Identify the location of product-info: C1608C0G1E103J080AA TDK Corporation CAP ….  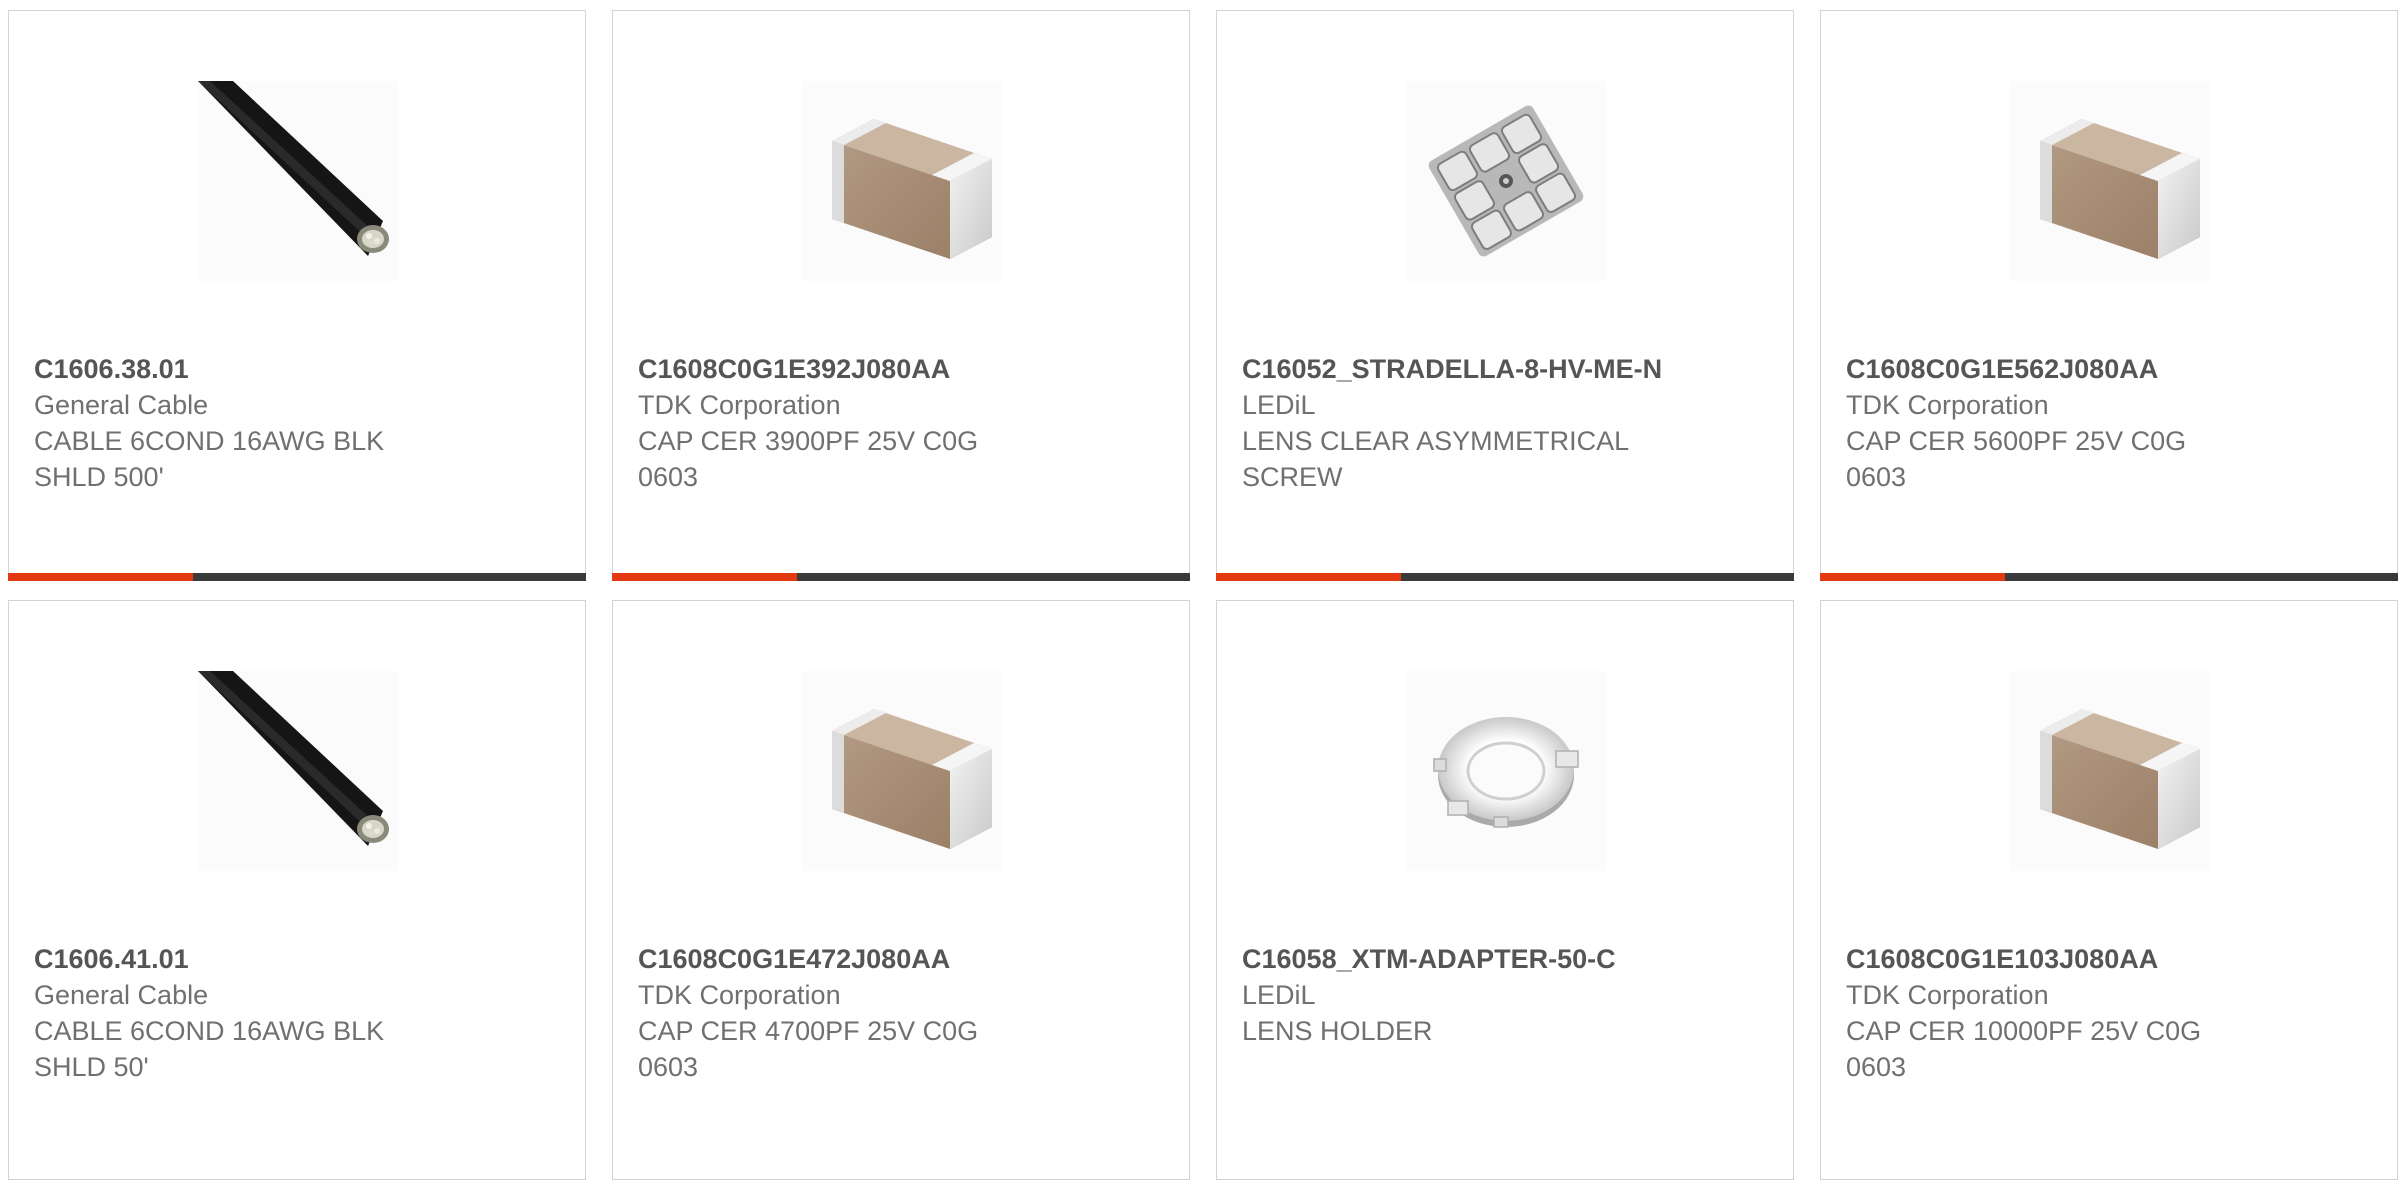
(2111, 1013).